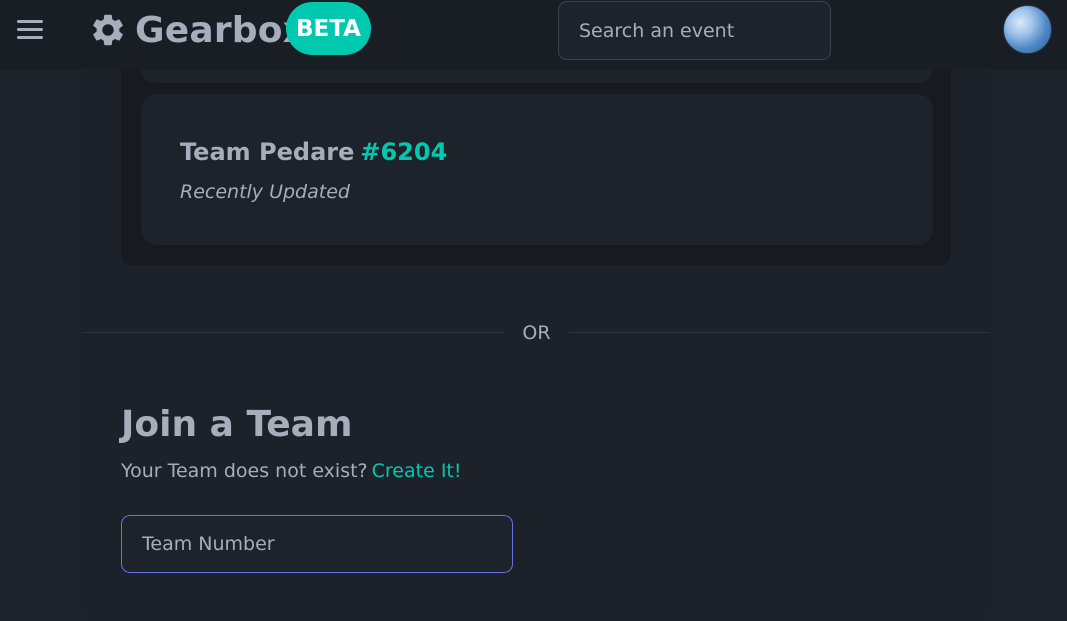  Describe the element at coordinates (533, 34) in the screenshot. I see `top-navbar: Gearbox BETA` at that location.